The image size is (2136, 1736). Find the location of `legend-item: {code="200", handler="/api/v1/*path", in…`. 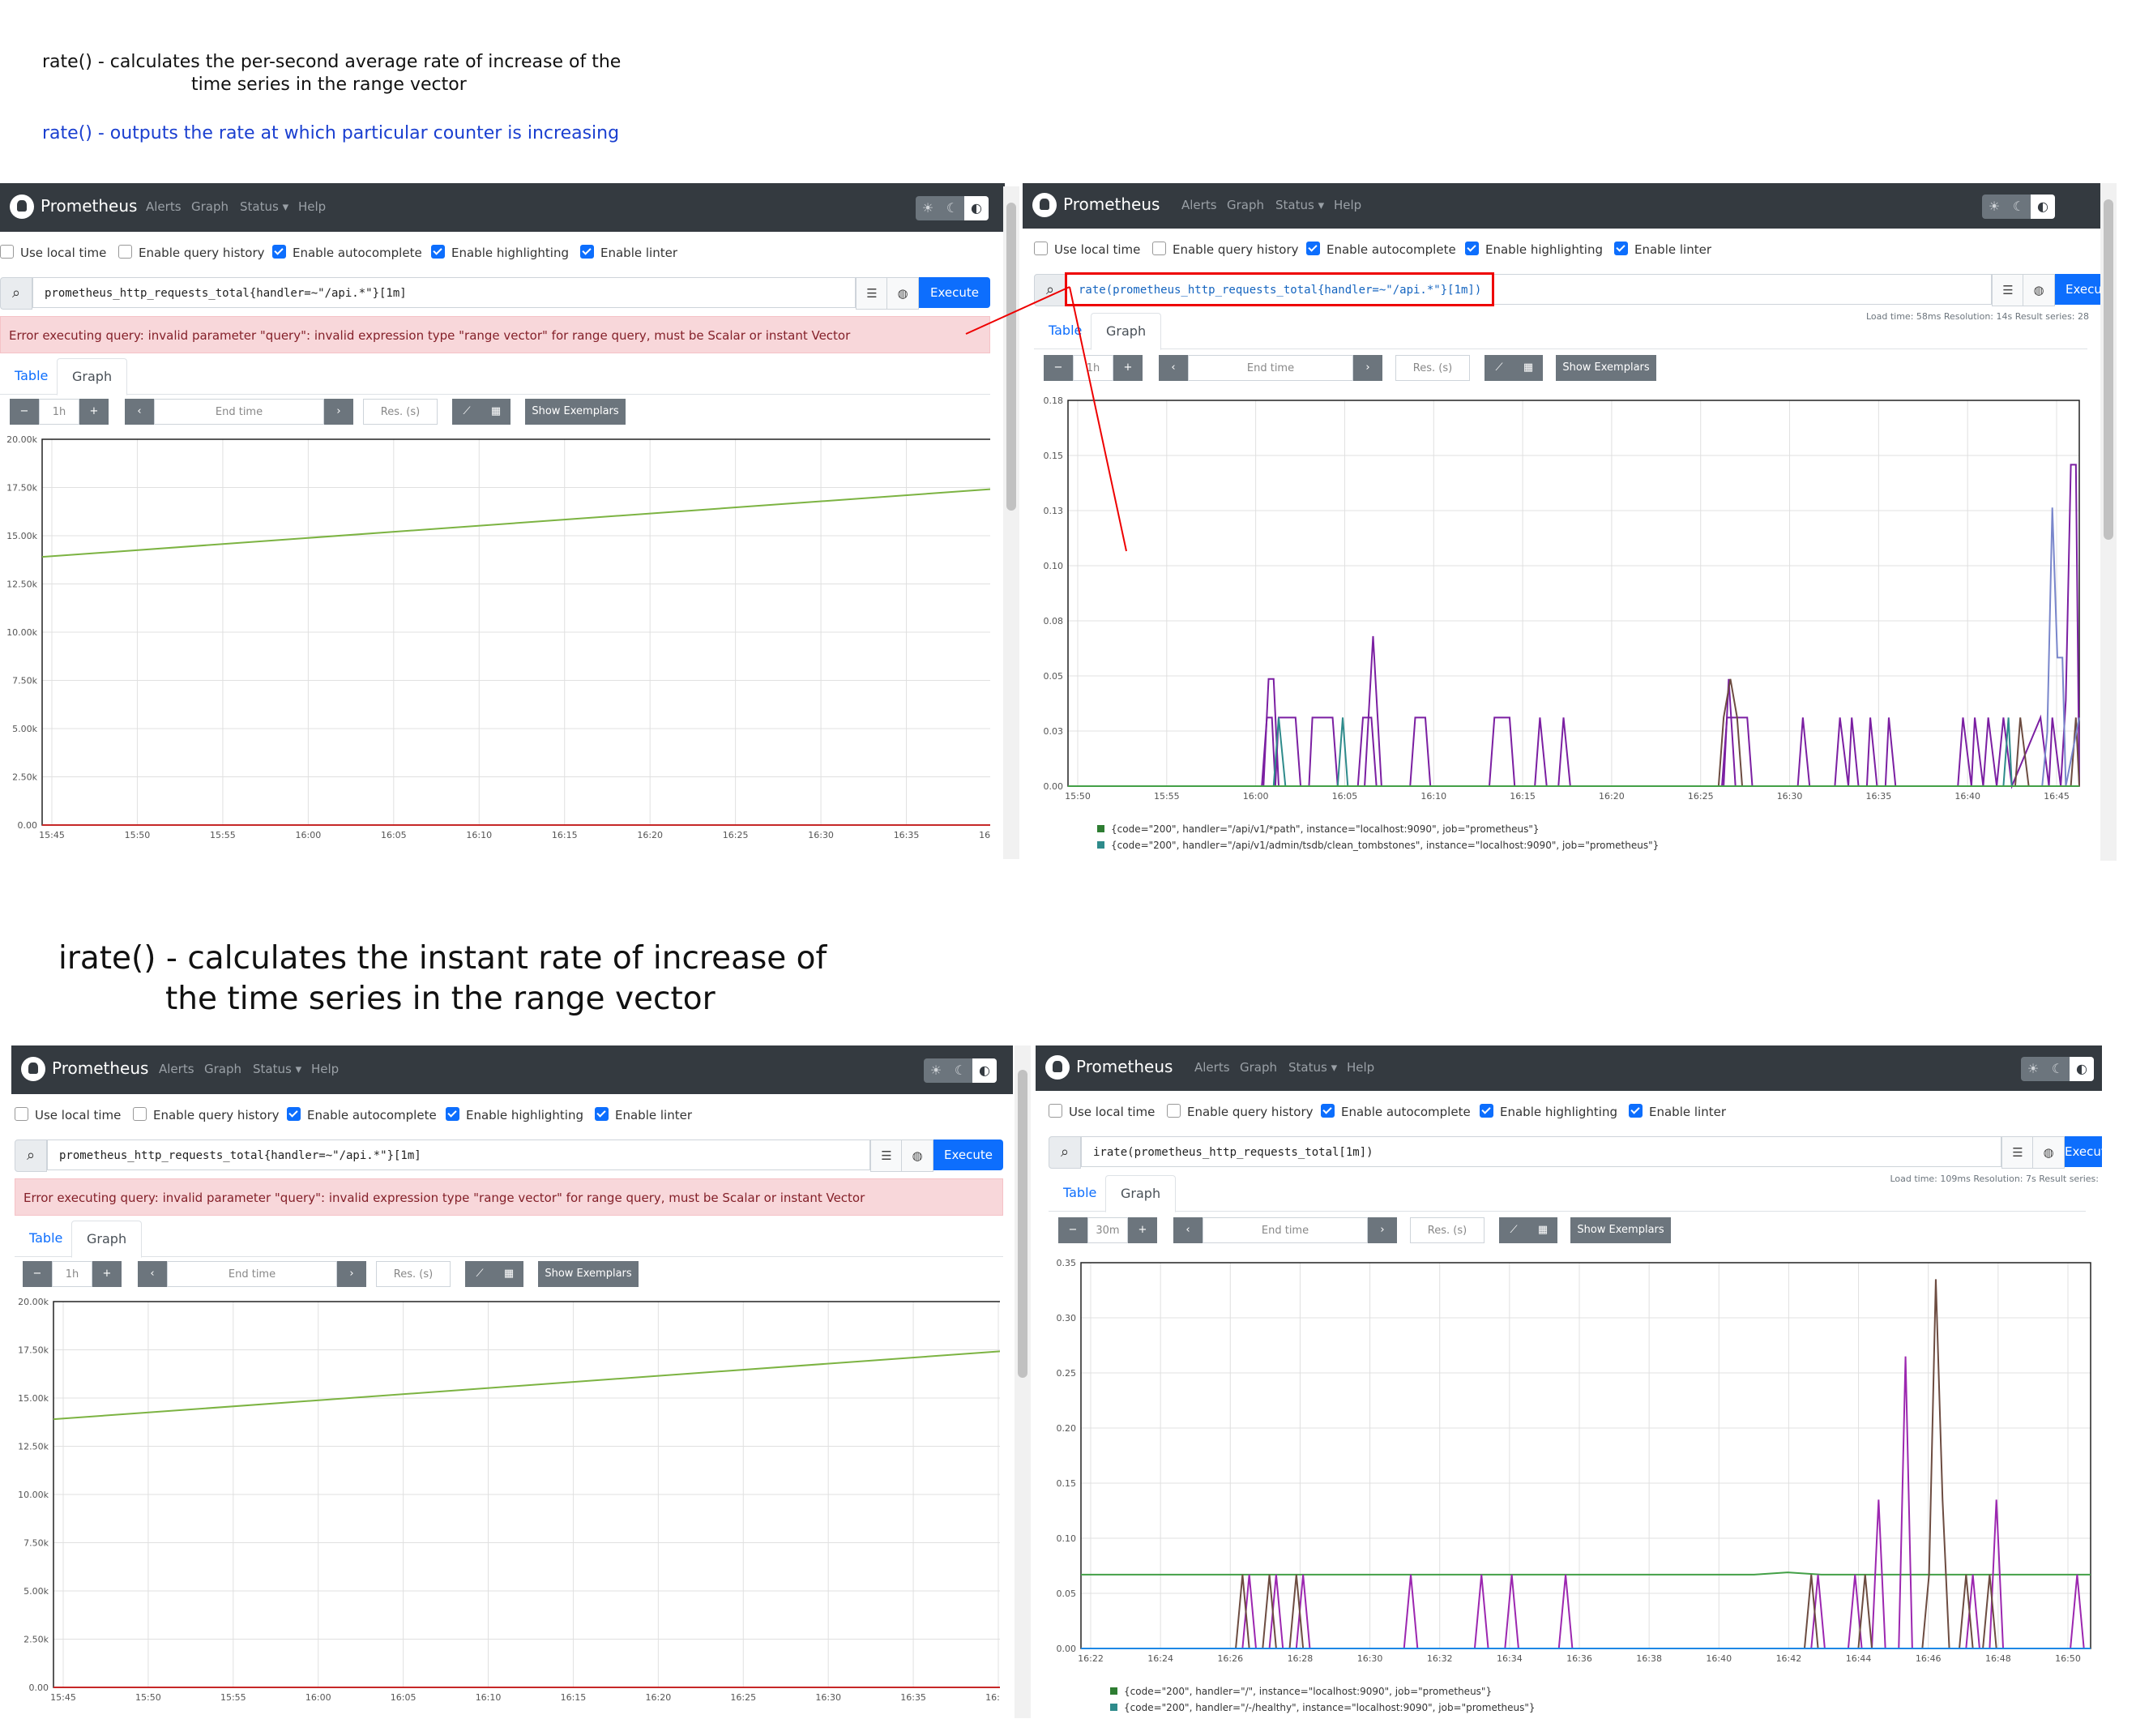

legend-item: {code="200", handler="/api/v1/*path", in… is located at coordinates (1318, 829).